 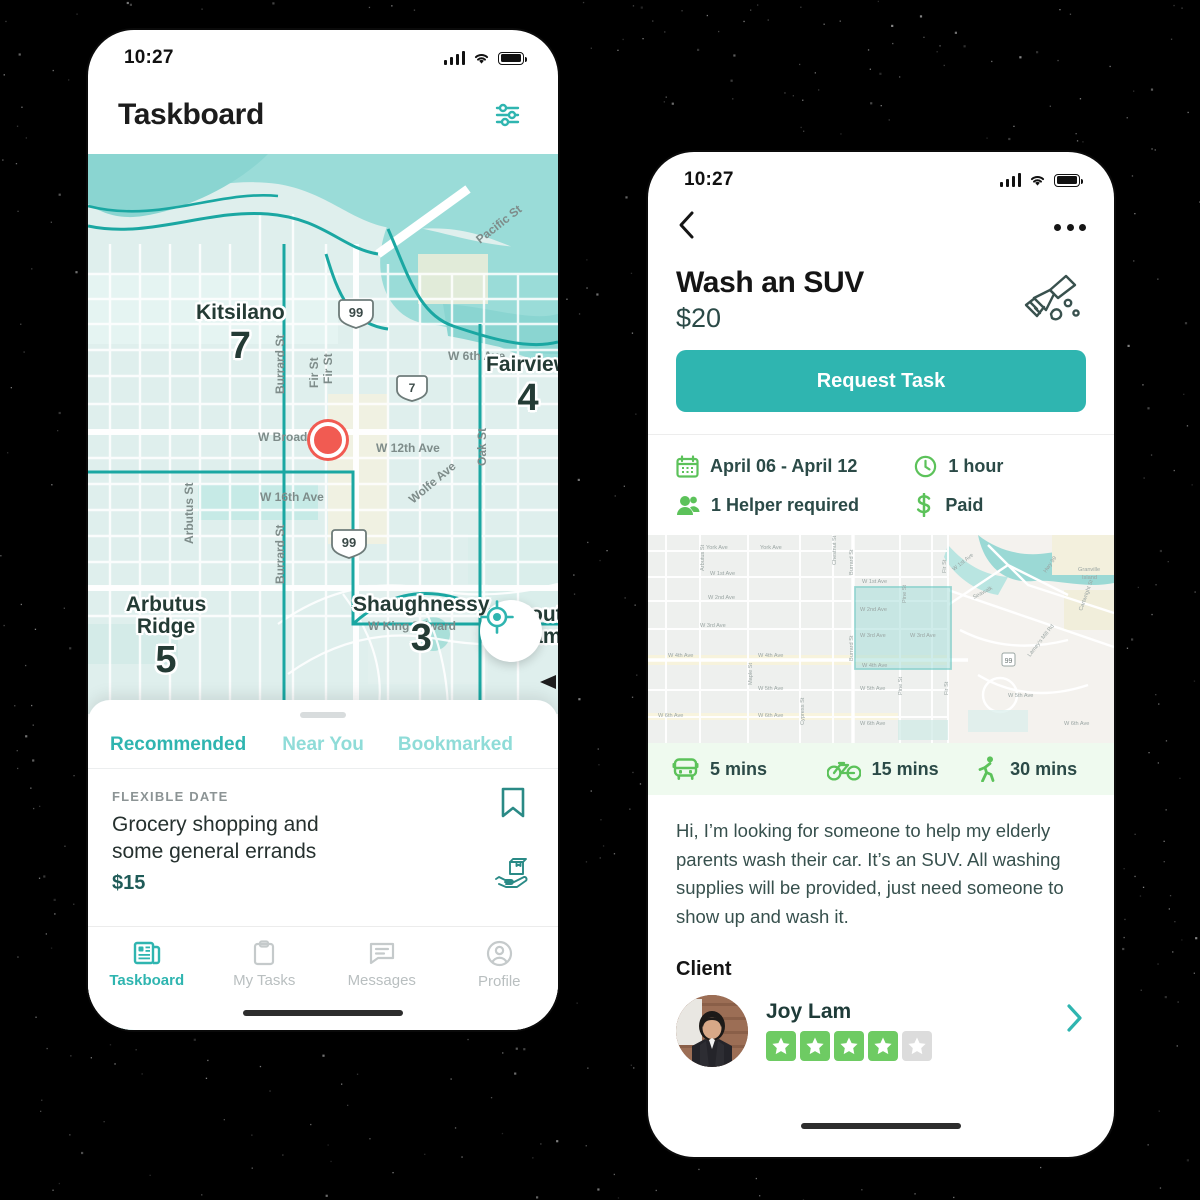 What do you see at coordinates (511, 873) in the screenshot?
I see `hand-holding-package-icon` at bounding box center [511, 873].